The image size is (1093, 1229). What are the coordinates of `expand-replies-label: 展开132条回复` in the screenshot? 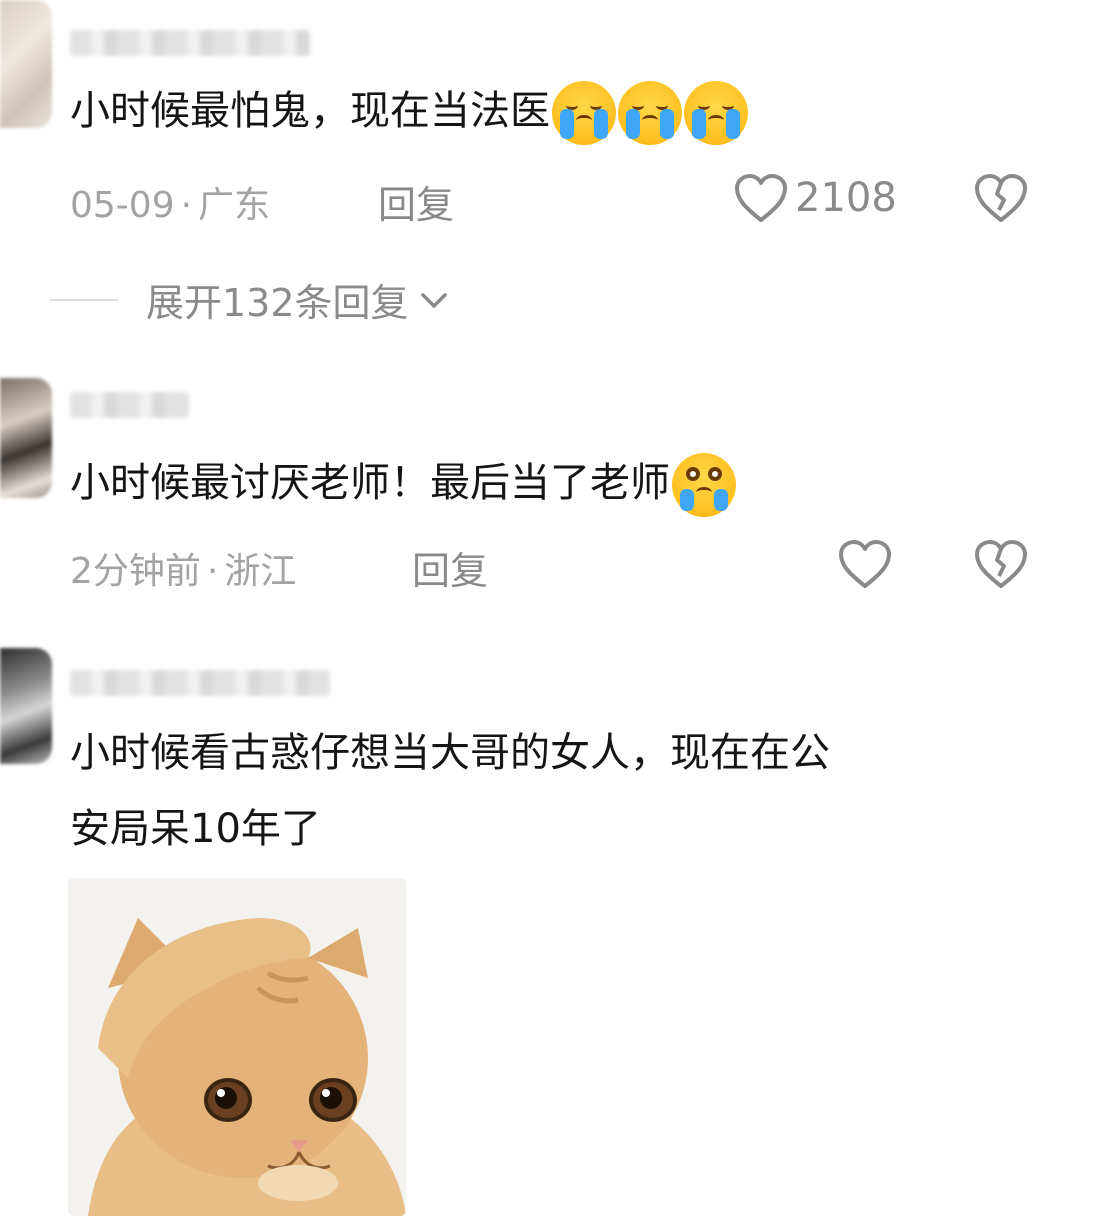 It's located at (277, 303).